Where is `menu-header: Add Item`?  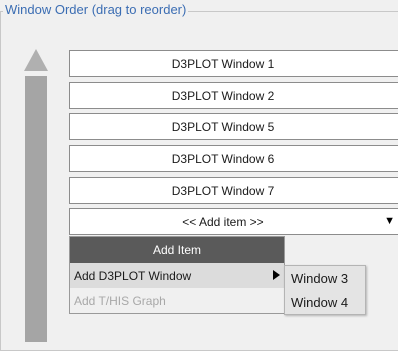
menu-header: Add Item is located at coordinates (177, 250).